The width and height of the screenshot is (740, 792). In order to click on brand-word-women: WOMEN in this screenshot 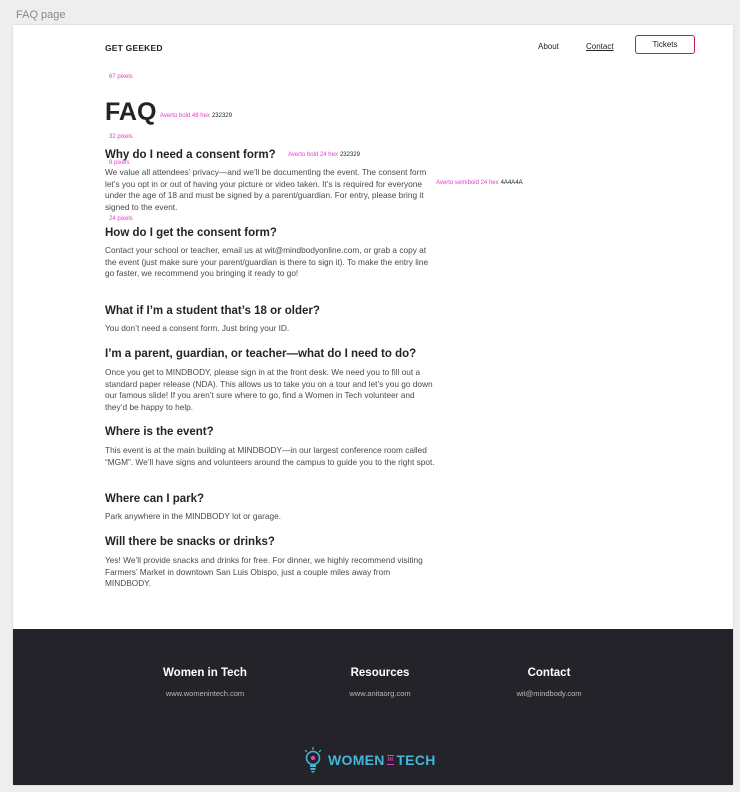, I will do `click(356, 760)`.